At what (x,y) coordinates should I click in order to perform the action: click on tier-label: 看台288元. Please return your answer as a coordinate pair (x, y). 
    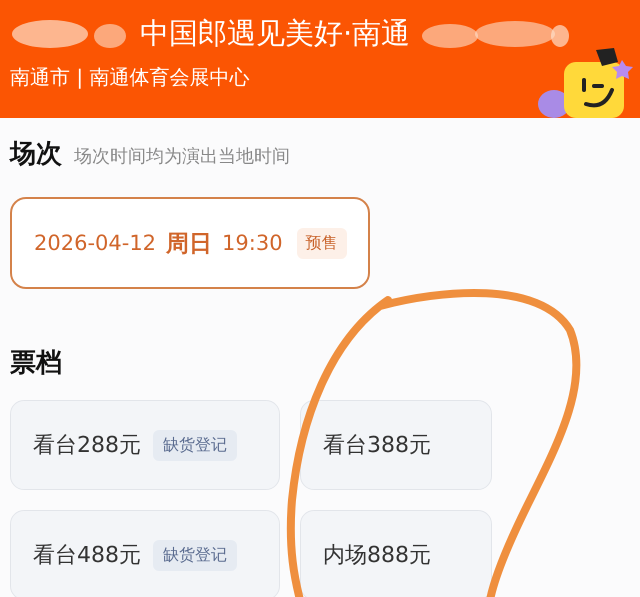
    Looking at the image, I should click on (87, 446).